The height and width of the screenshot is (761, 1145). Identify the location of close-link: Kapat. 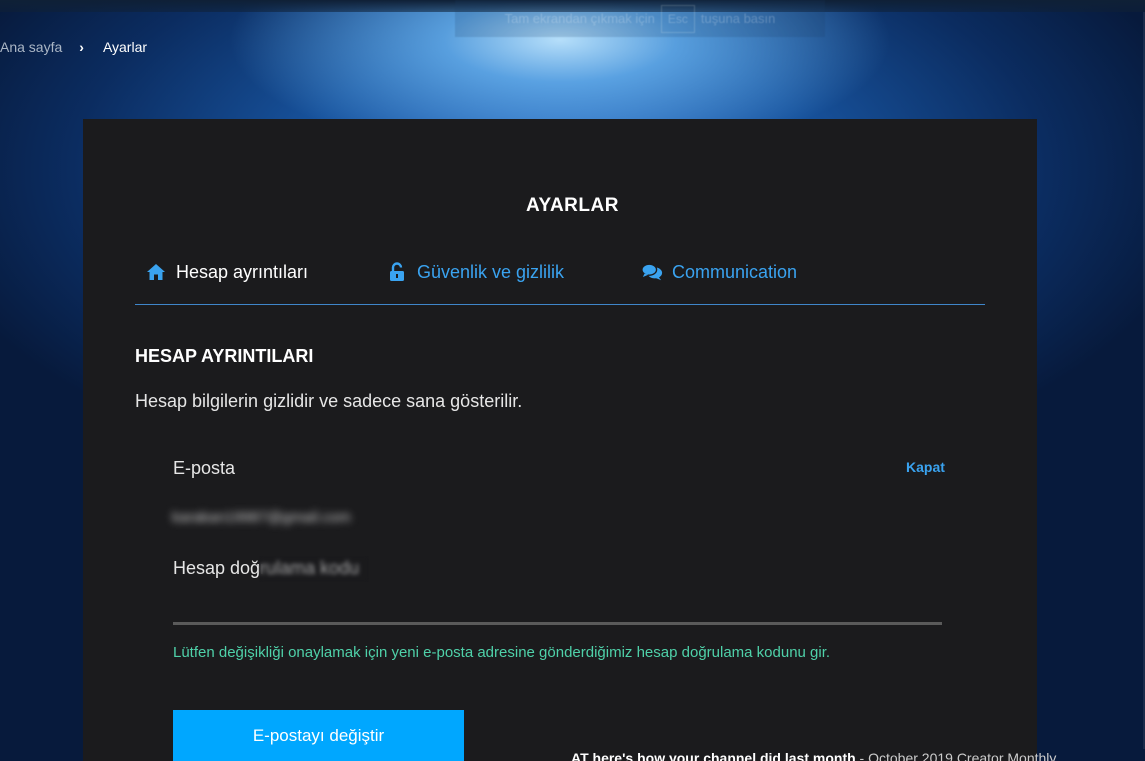
(925, 467).